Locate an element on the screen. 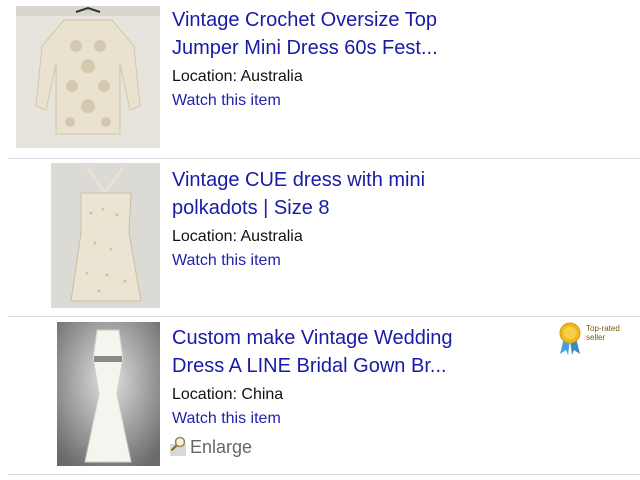 Image resolution: width=640 pixels, height=480 pixels. item-location: Location: China is located at coordinates (228, 394).